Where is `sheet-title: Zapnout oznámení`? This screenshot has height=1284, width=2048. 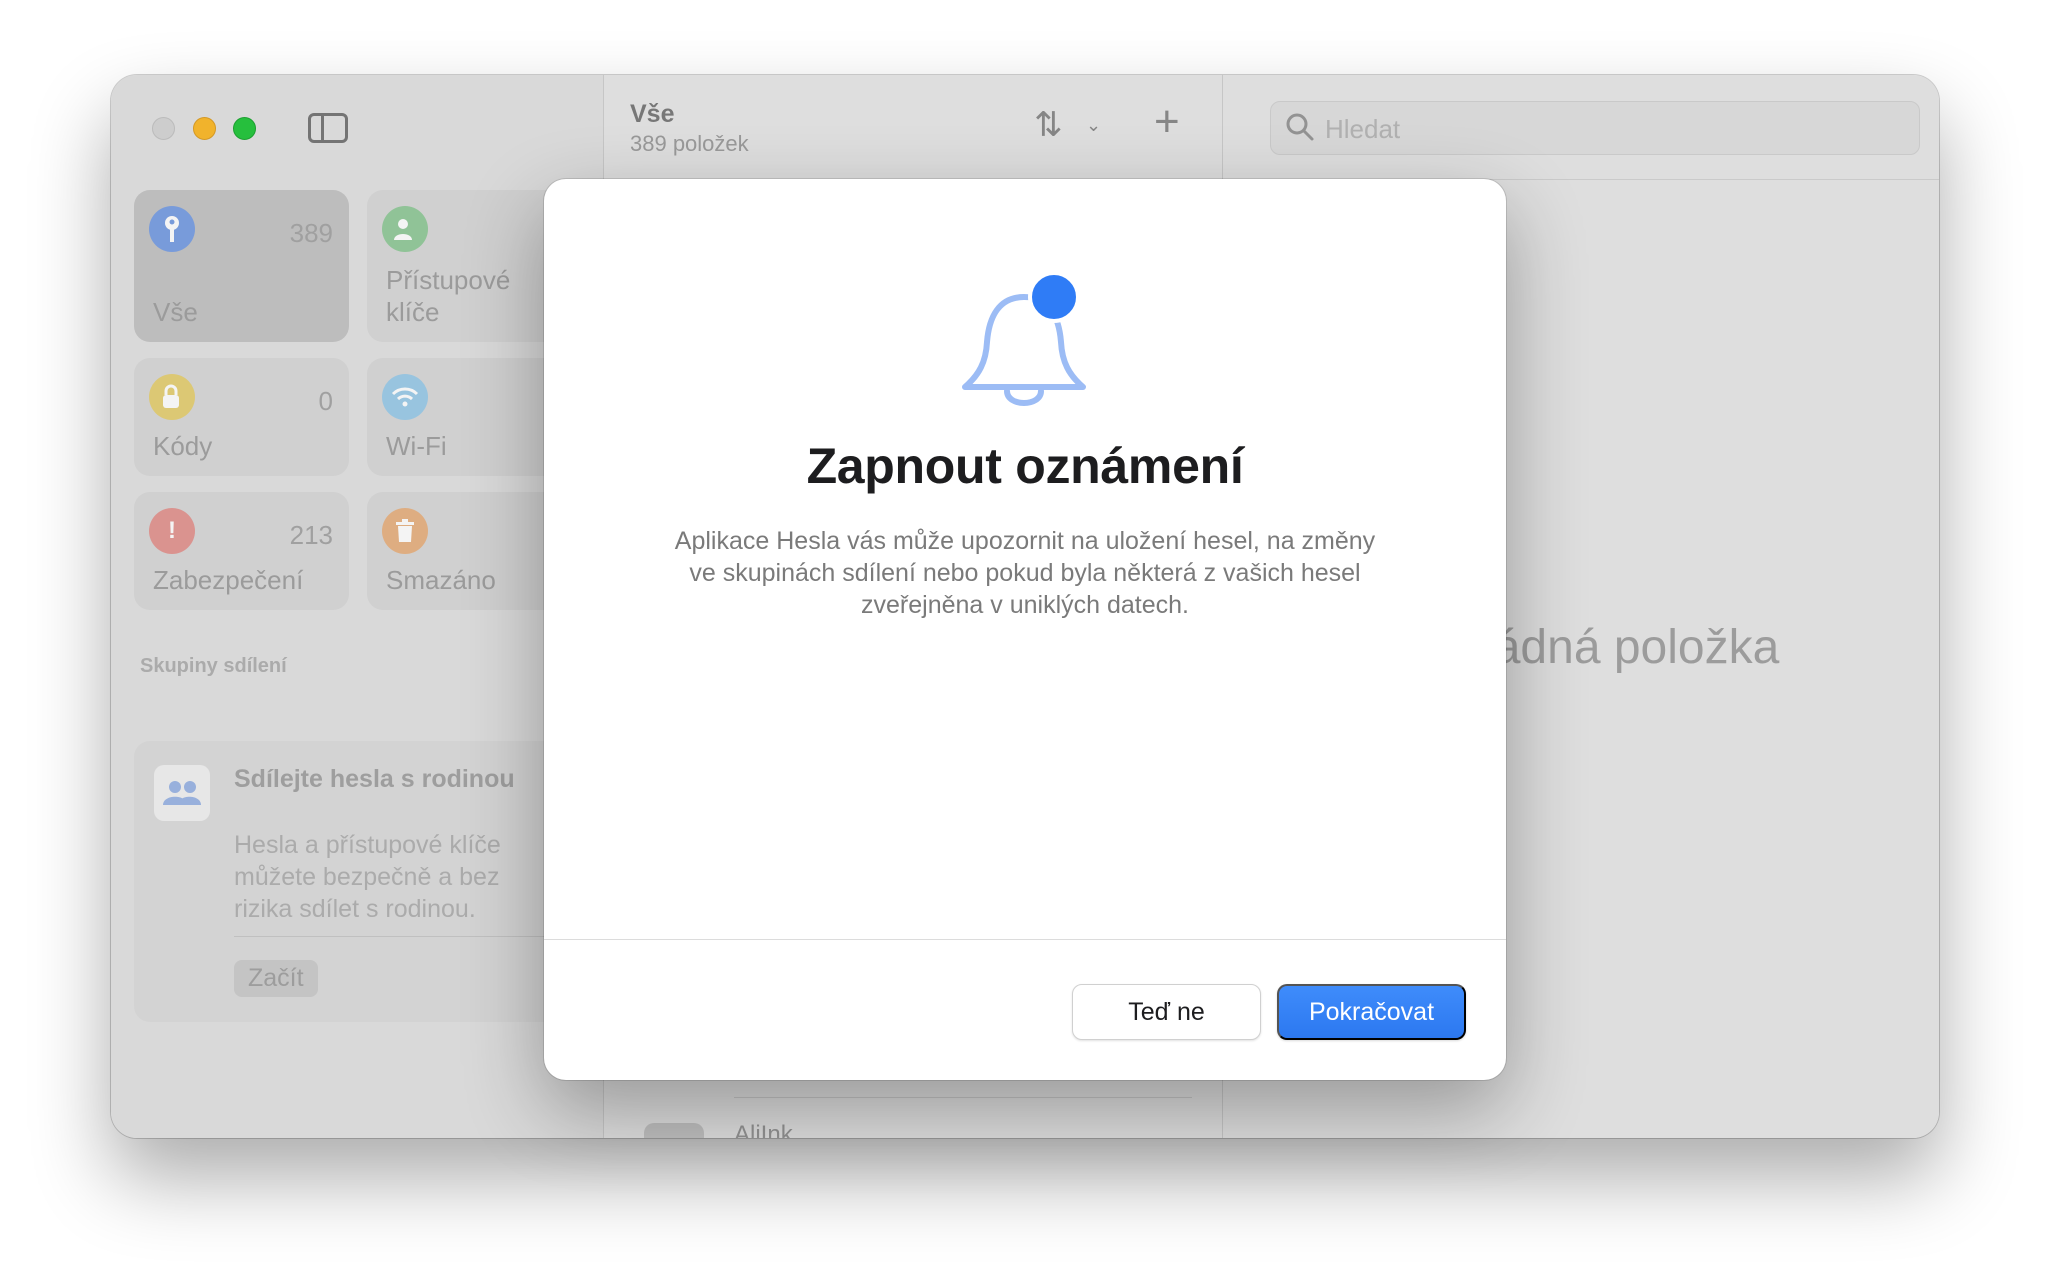
sheet-title: Zapnout oznámení is located at coordinates (1025, 466).